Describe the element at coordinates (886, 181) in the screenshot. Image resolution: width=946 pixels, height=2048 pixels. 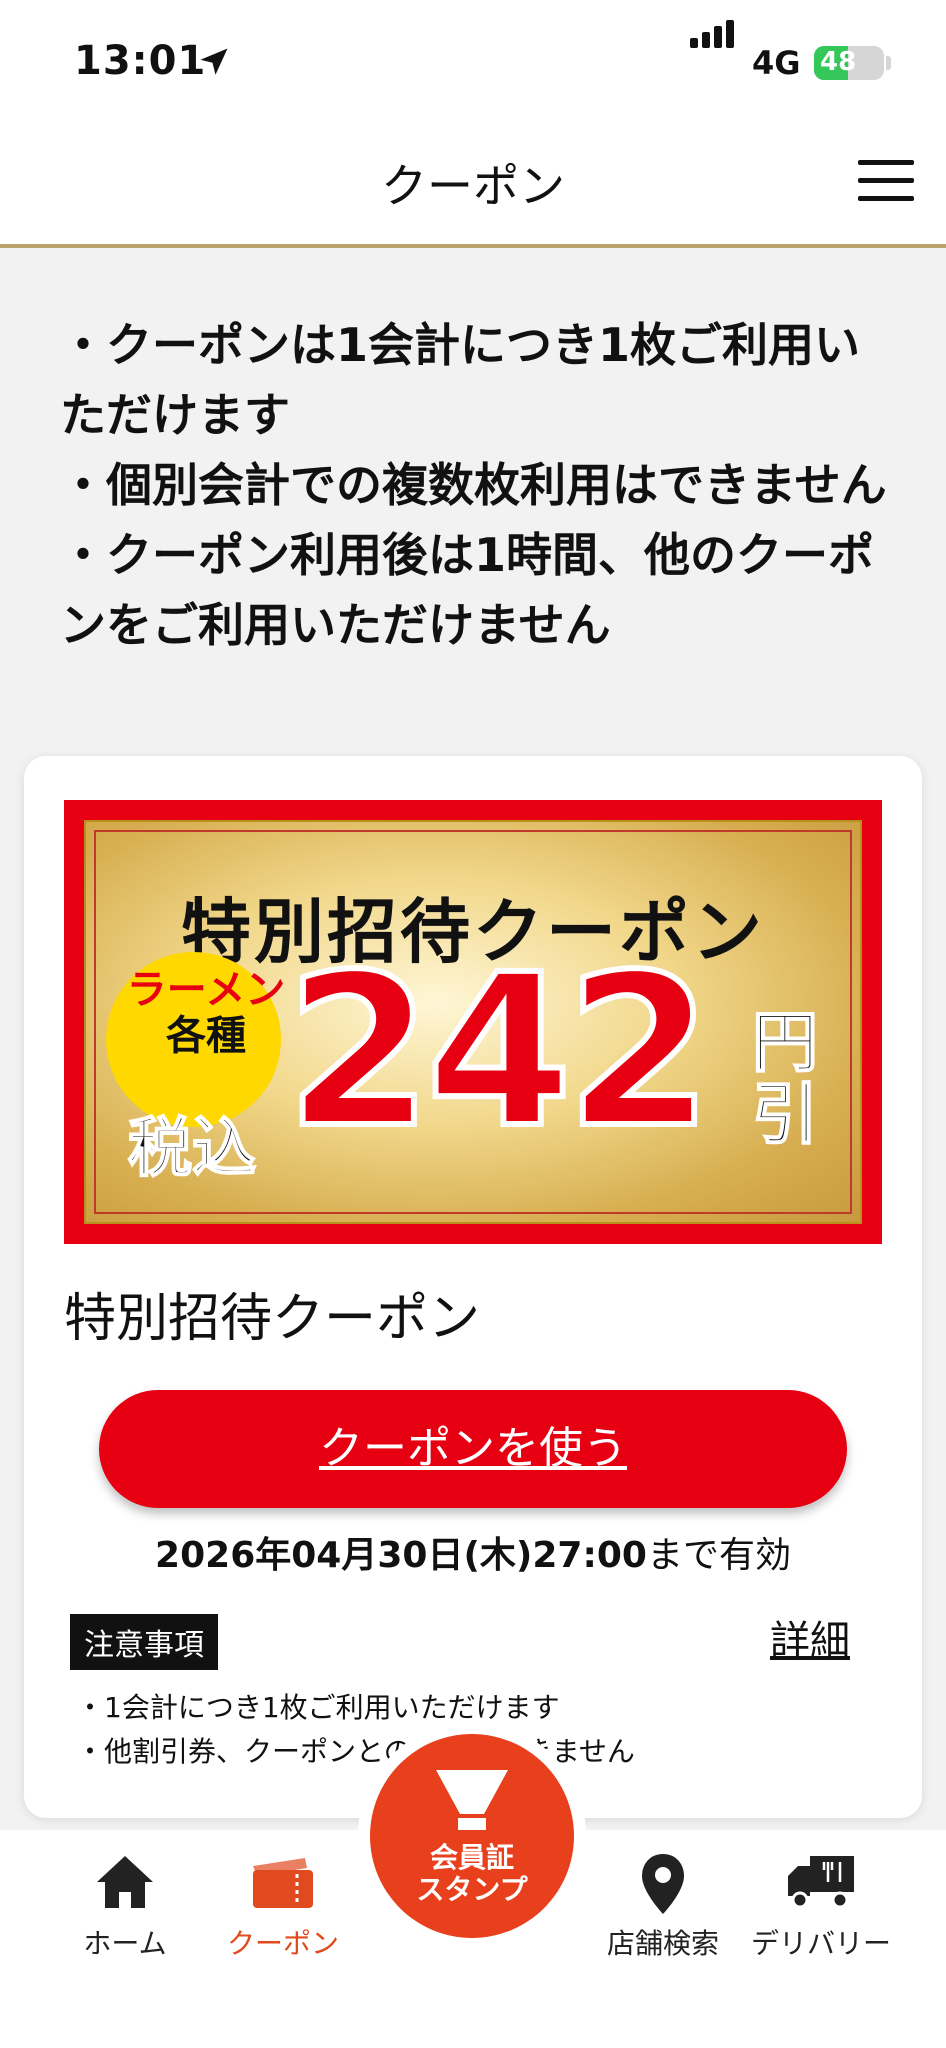
I see `hamburger-menu-icon` at that location.